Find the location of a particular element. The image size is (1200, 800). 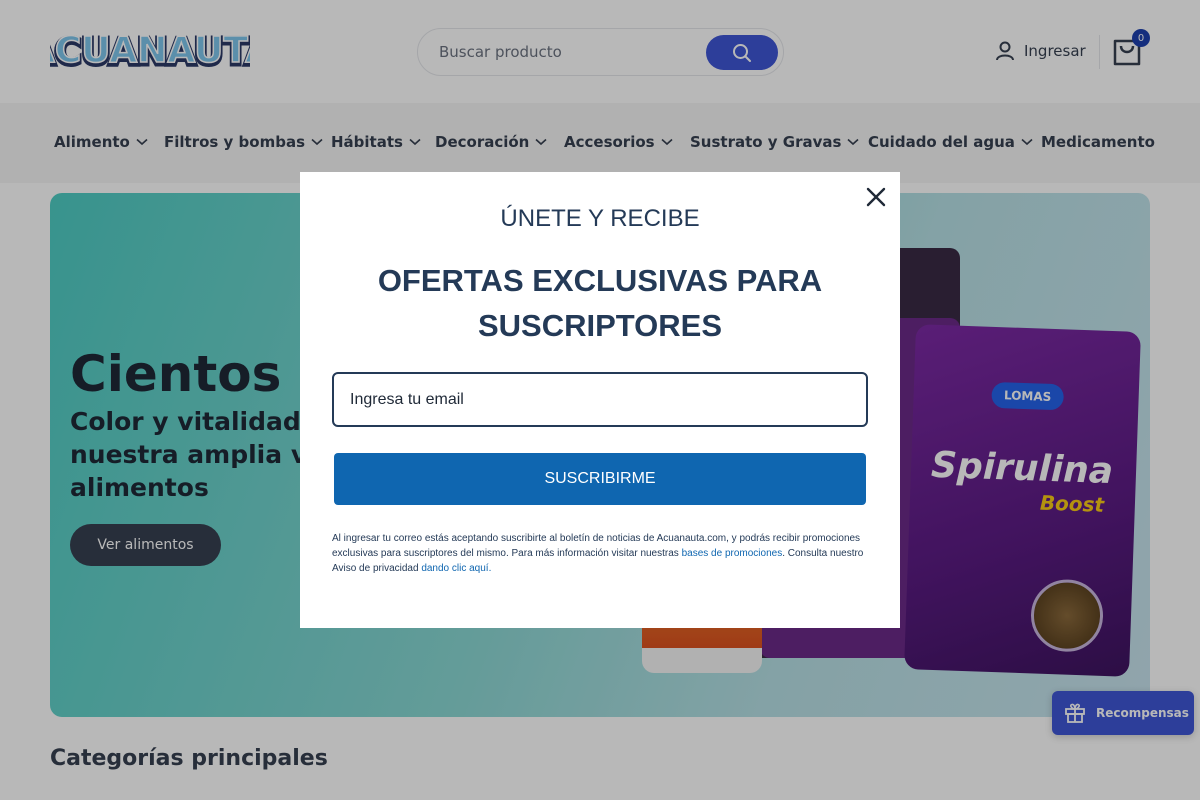

email-field: Ingresa tu email is located at coordinates (600, 399).